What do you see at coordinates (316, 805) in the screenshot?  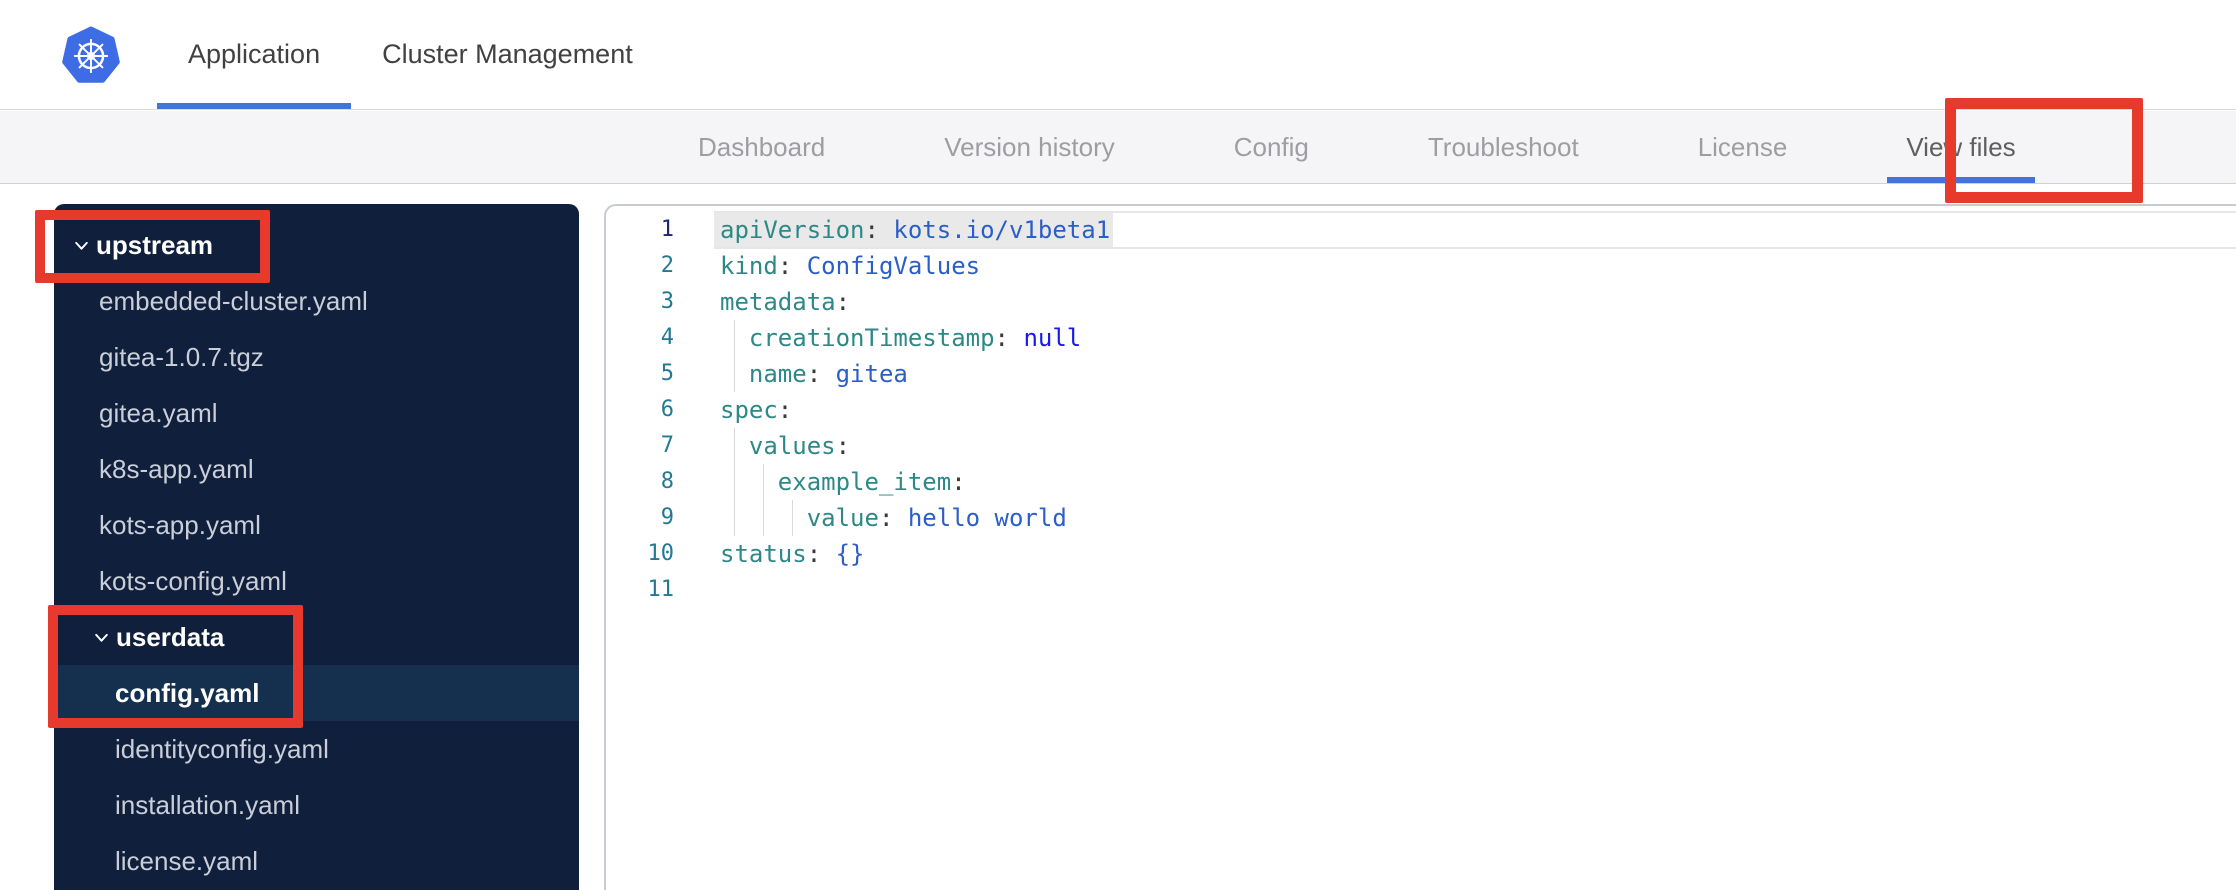 I see `tree-file-installation.yaml: installation.yaml` at bounding box center [316, 805].